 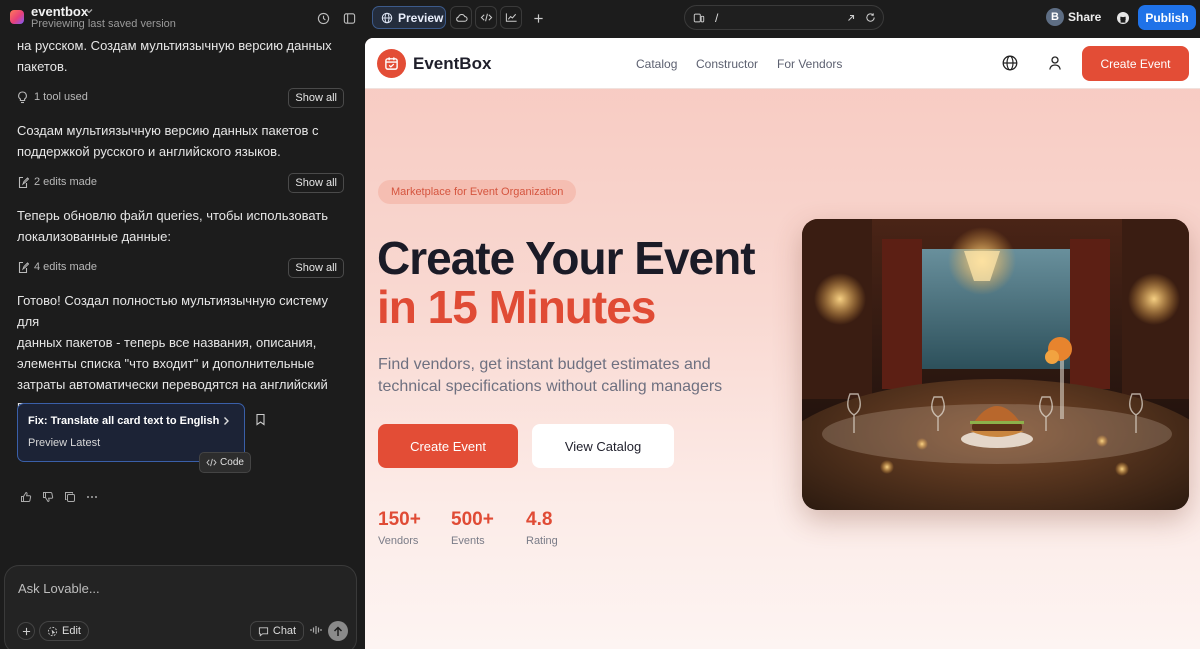 I want to click on message-line: локализованные данные:, so click(x=94, y=236).